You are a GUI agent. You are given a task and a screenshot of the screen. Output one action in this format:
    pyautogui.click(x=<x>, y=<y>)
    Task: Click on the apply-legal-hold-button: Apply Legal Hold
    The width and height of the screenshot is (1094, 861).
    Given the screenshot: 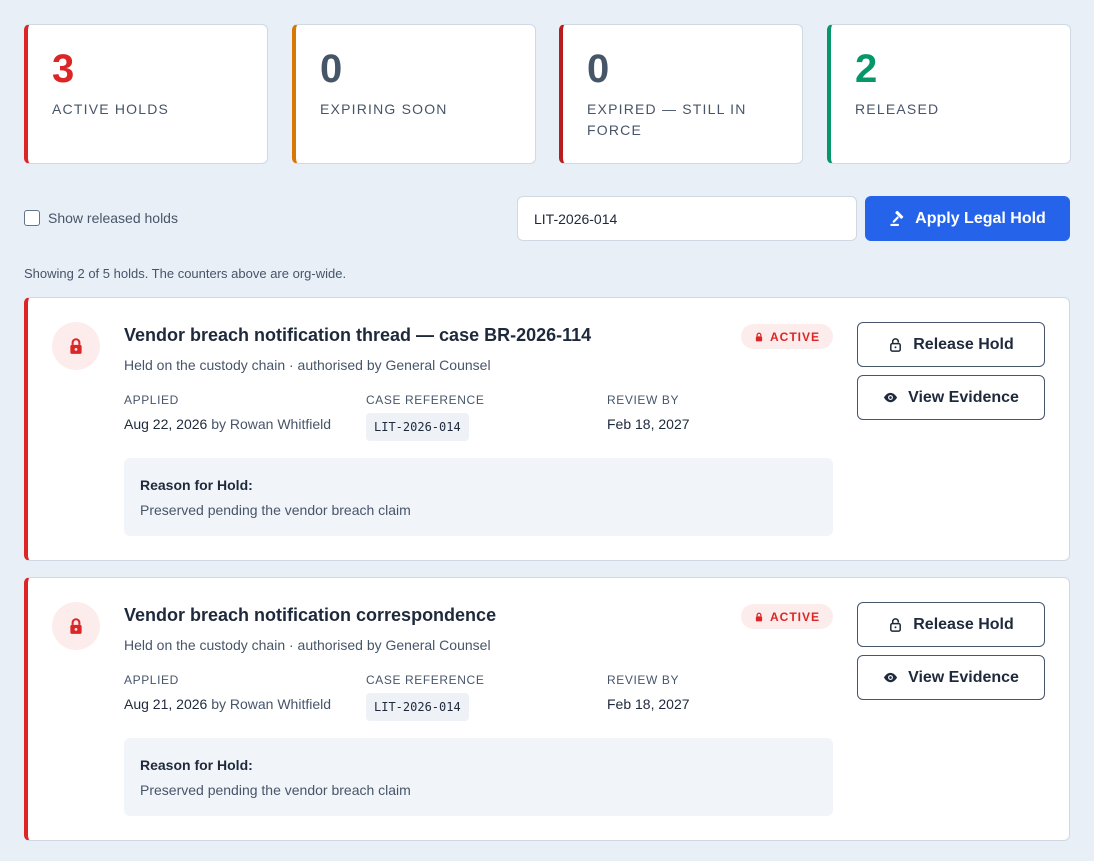 What is the action you would take?
    pyautogui.click(x=967, y=218)
    